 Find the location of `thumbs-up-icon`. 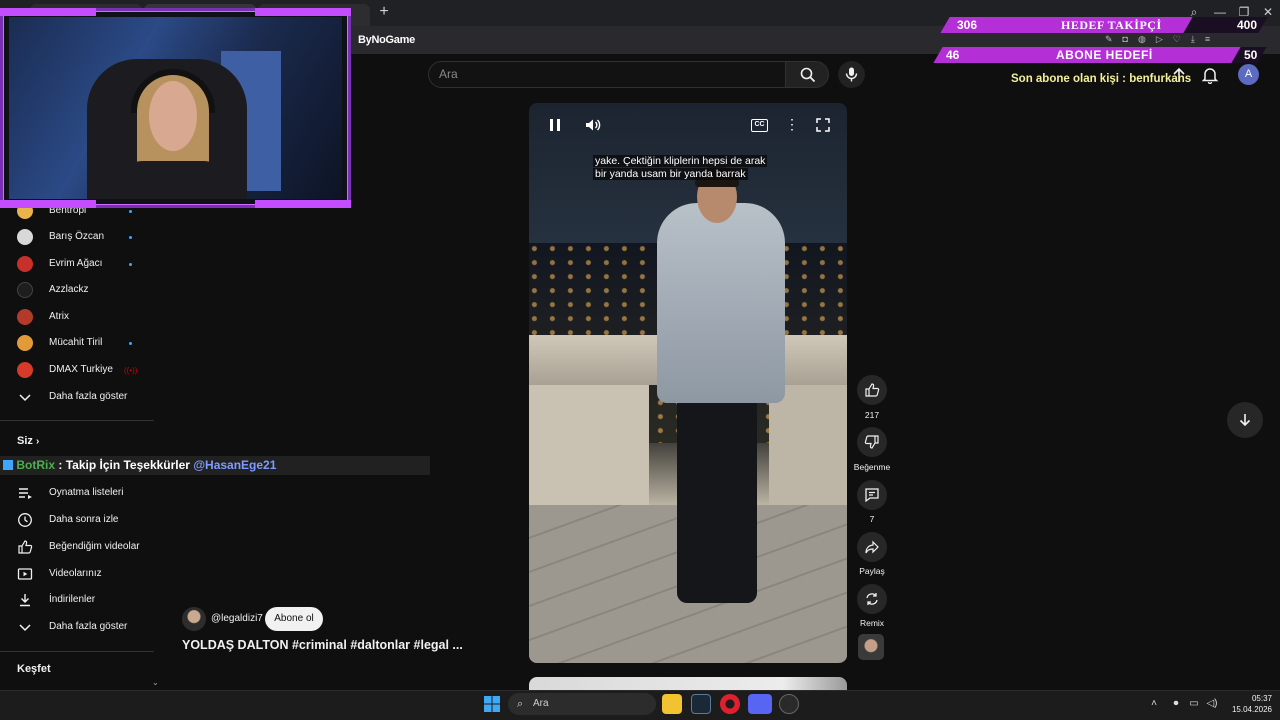

thumbs-up-icon is located at coordinates (872, 390).